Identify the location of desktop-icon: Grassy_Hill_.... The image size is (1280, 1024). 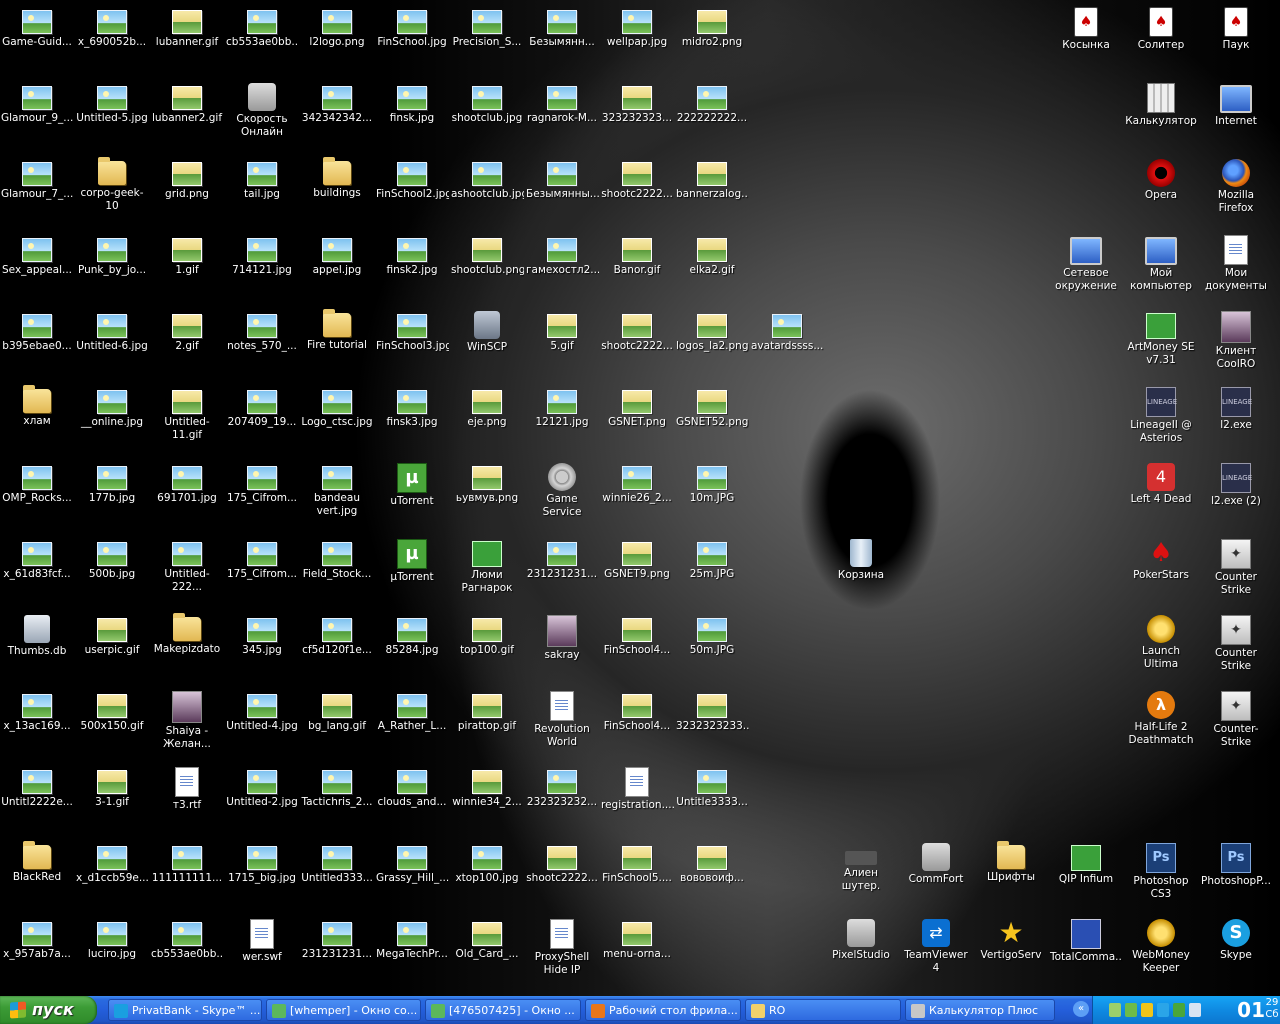
(412, 862).